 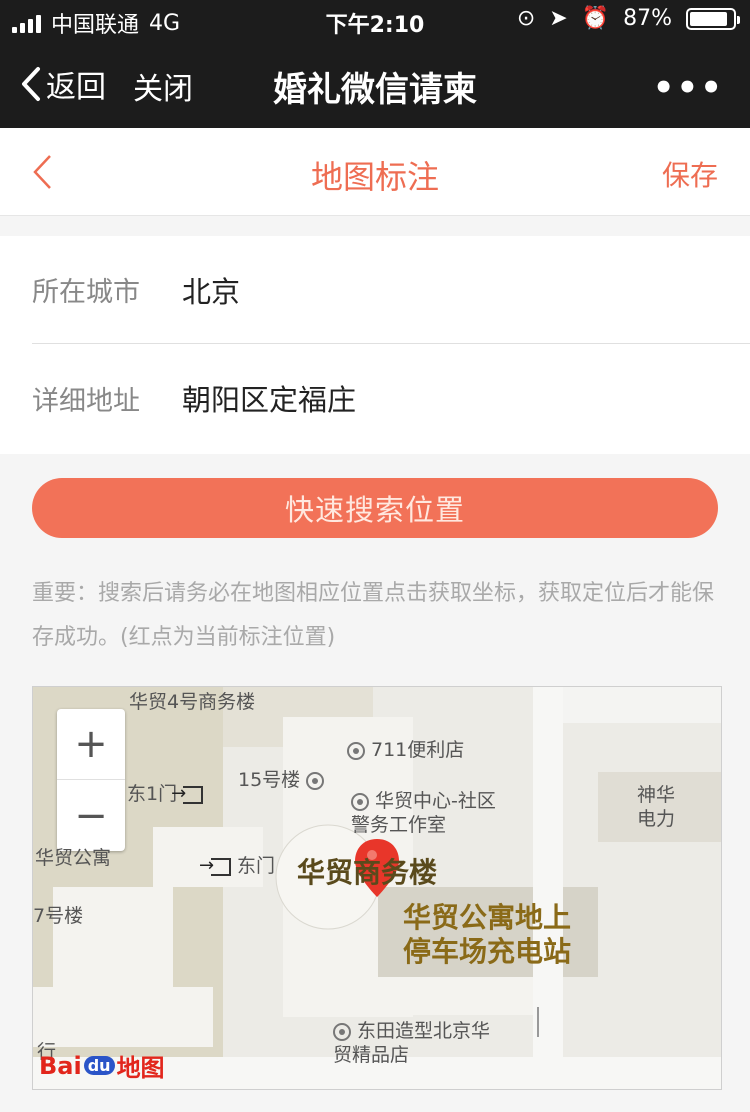 What do you see at coordinates (211, 290) in the screenshot?
I see `city-field: 北京` at bounding box center [211, 290].